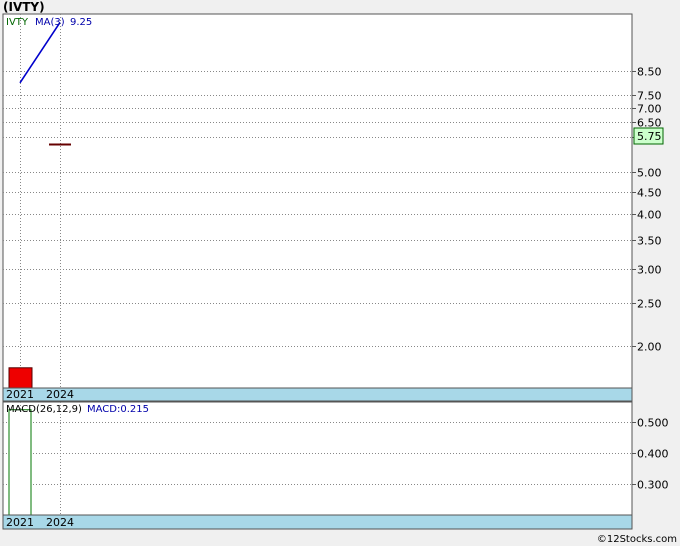 The height and width of the screenshot is (546, 680). Describe the element at coordinates (649, 241) in the screenshot. I see `price-tick-label: 3.50` at that location.